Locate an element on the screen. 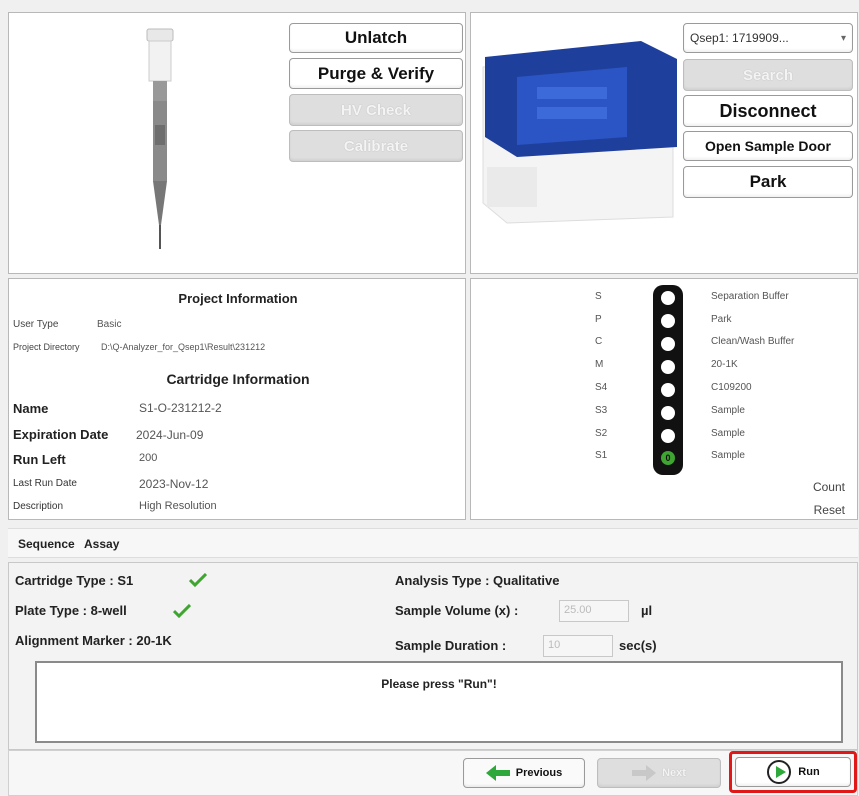  device-select-dropdown: Qsep1: 1719909... ▾ is located at coordinates (768, 38).